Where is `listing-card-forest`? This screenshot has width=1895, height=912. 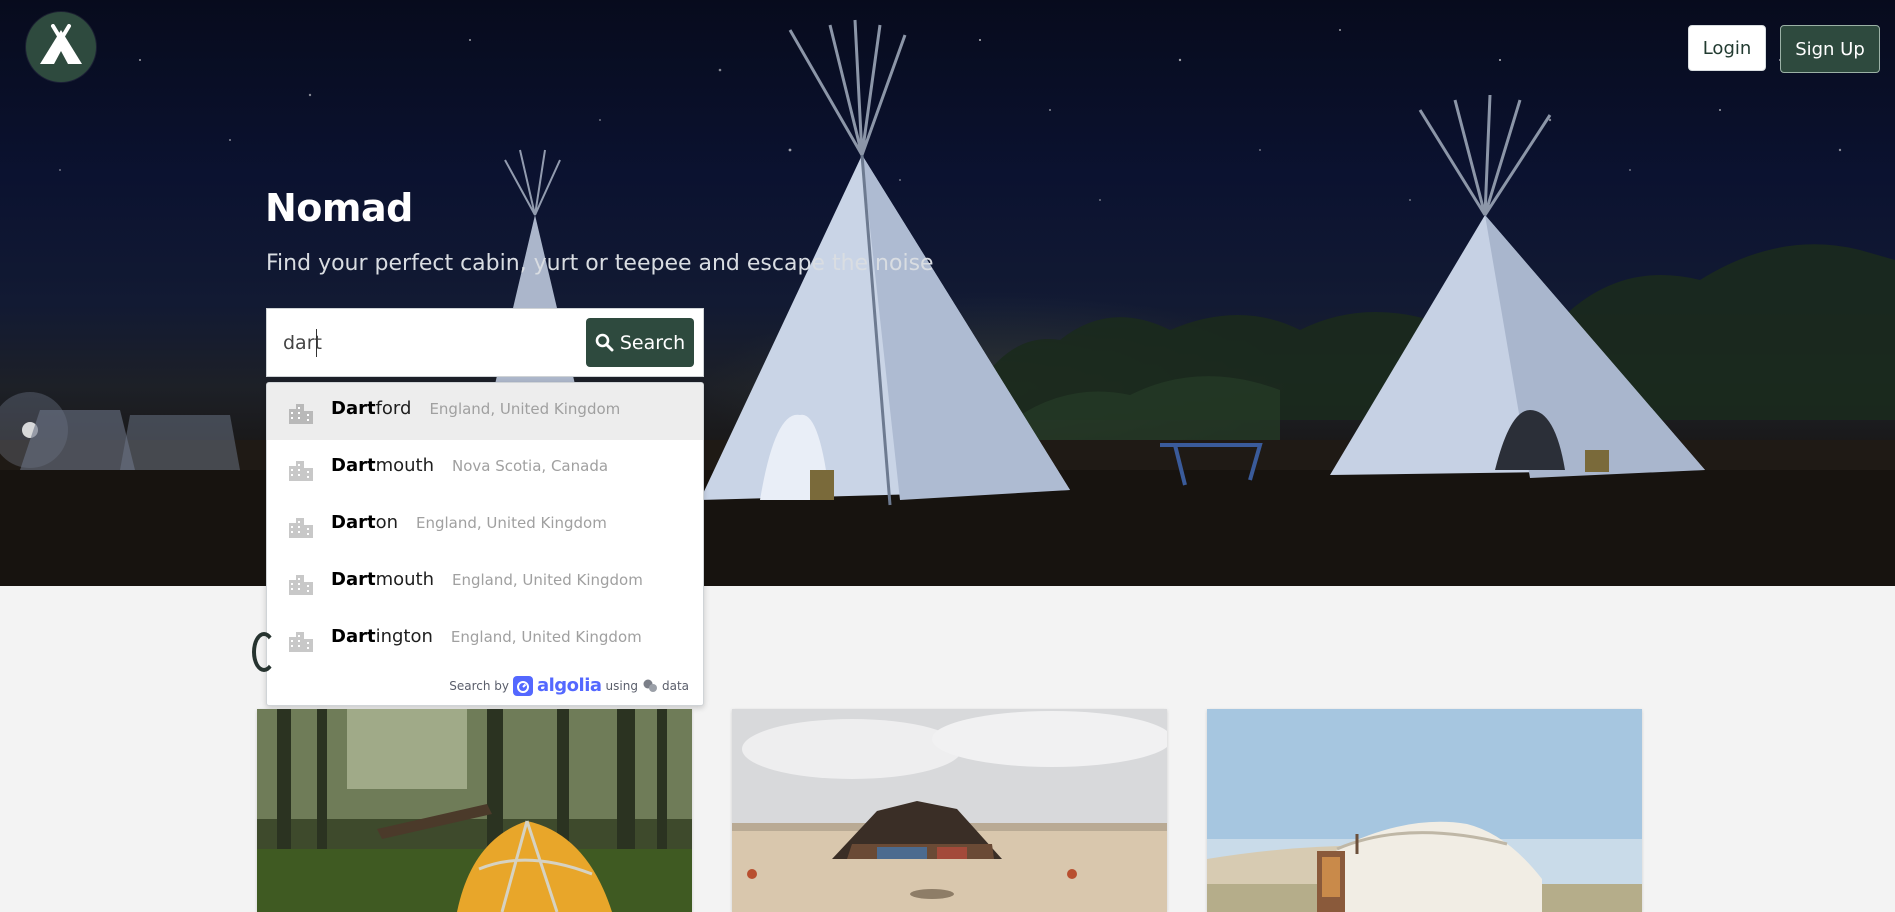
listing-card-forest is located at coordinates (474, 810).